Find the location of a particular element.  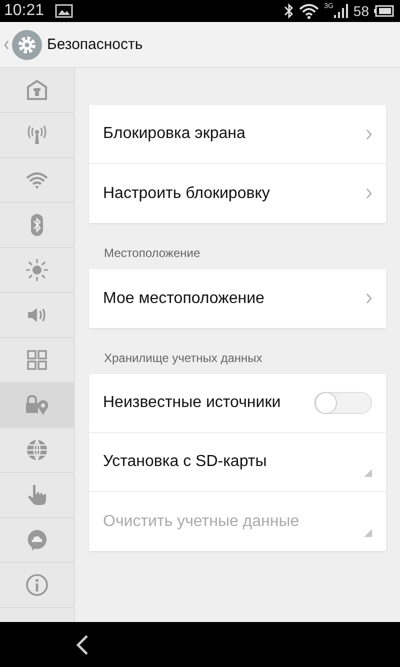

antenna-icon is located at coordinates (37, 135).